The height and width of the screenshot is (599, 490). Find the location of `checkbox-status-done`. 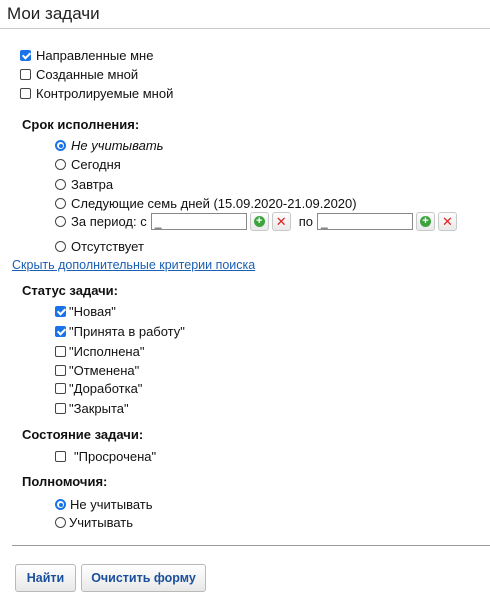

checkbox-status-done is located at coordinates (60, 351).